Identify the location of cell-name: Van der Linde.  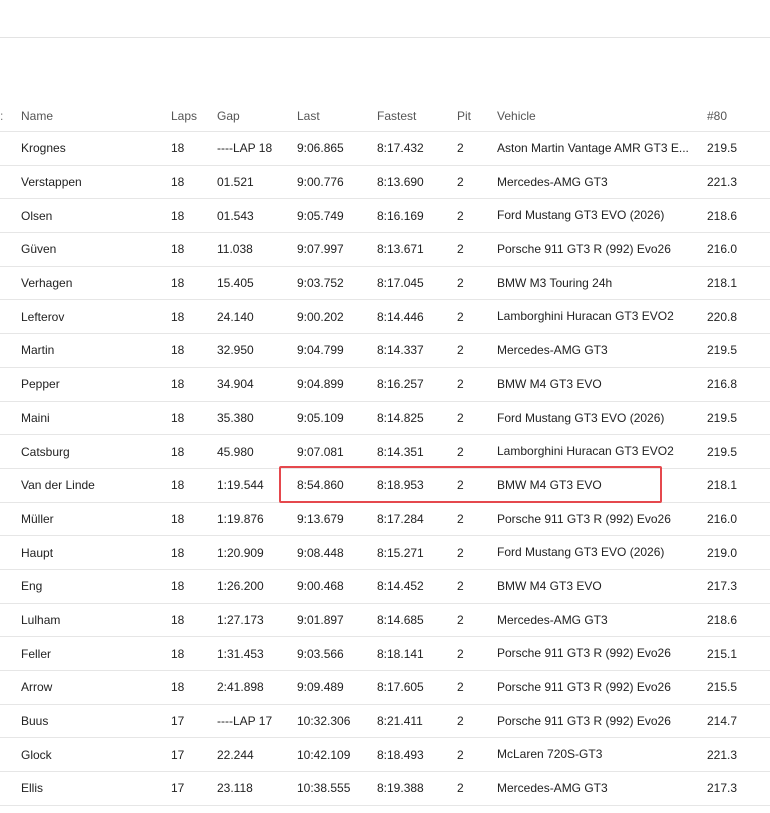
(58, 485).